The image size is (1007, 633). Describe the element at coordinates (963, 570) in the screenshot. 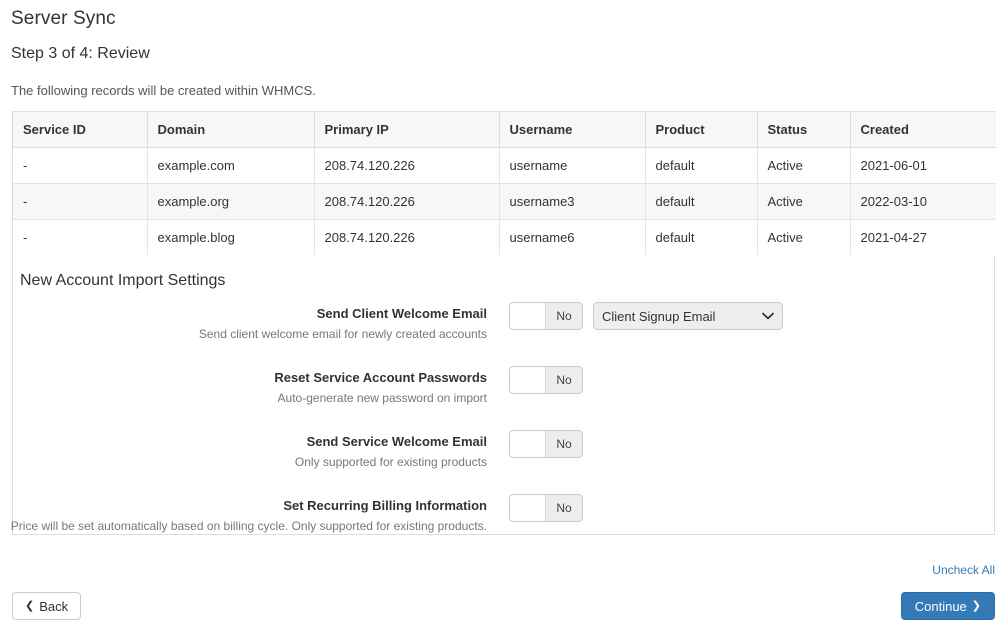

I see `uncheck-all-link: Uncheck All` at that location.